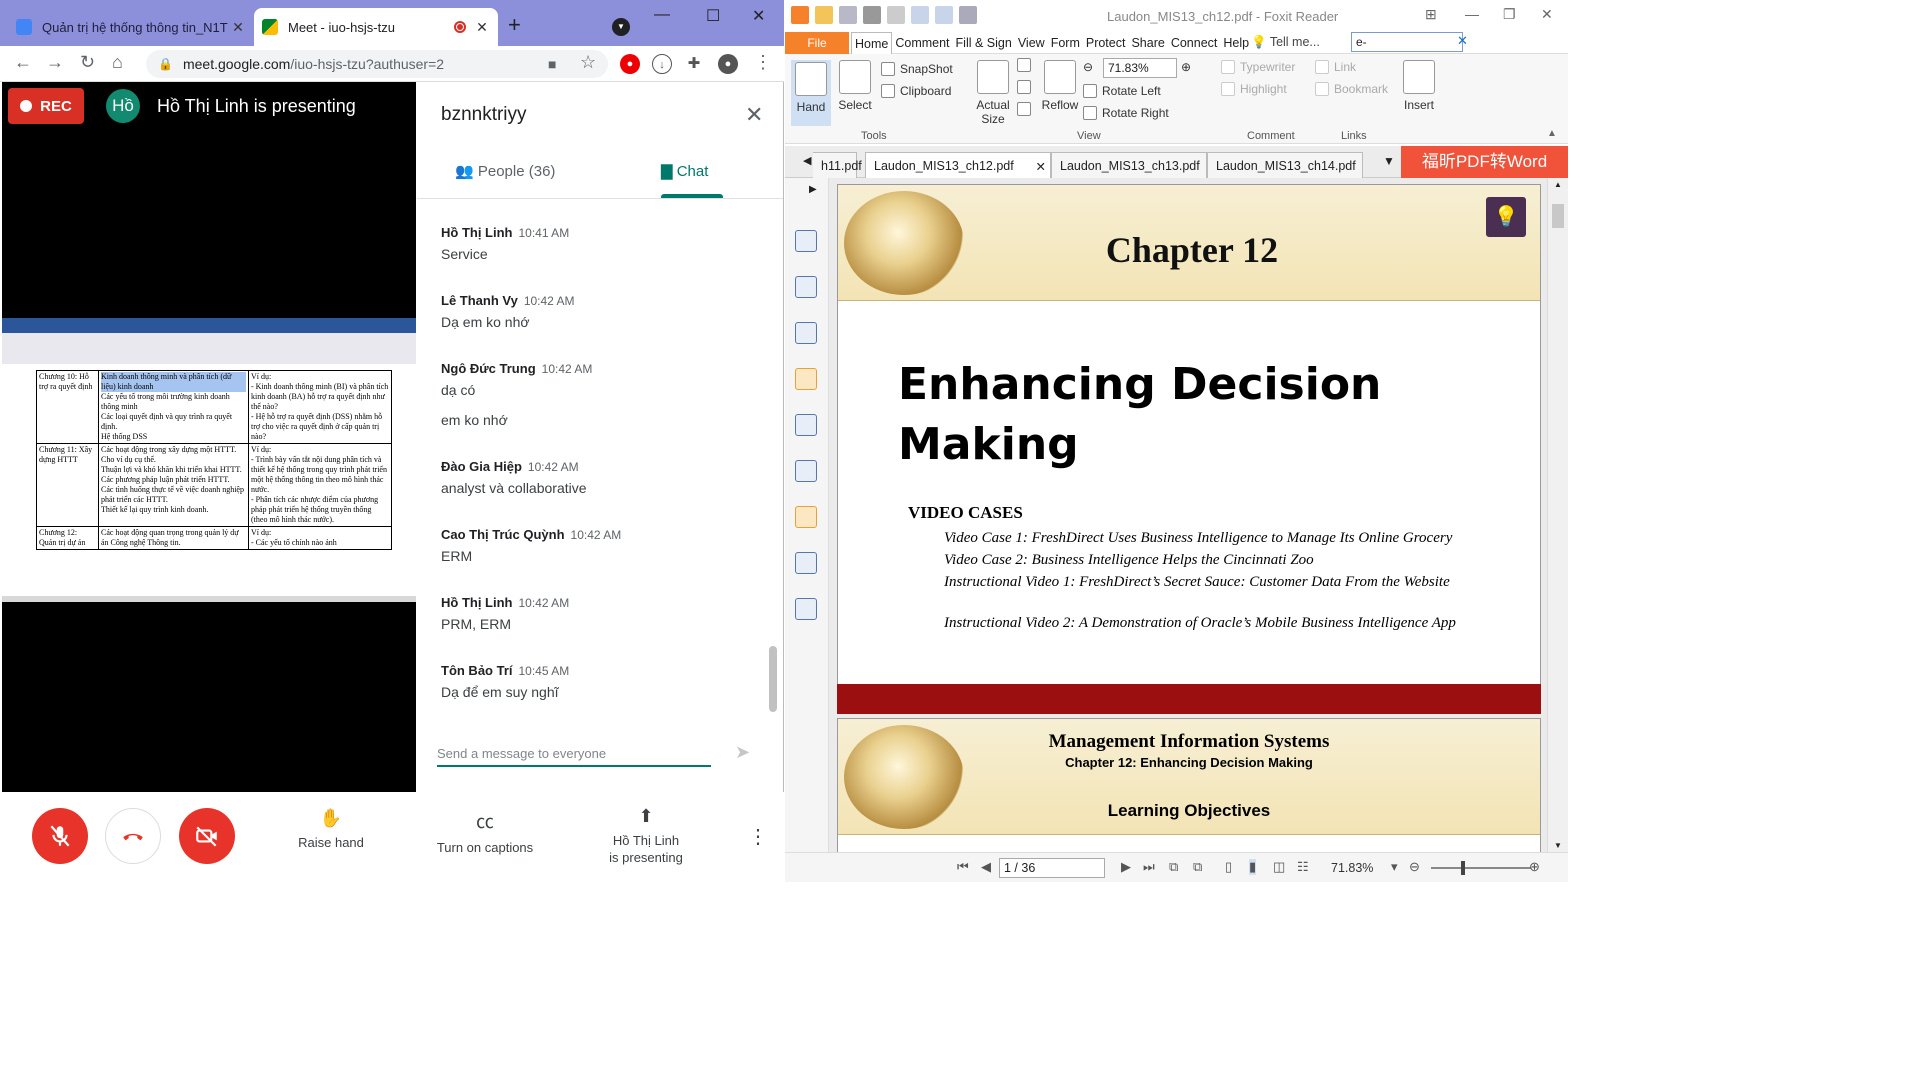 Image resolution: width=1920 pixels, height=1080 pixels. What do you see at coordinates (552, 64) in the screenshot?
I see `camera-icon: ■` at bounding box center [552, 64].